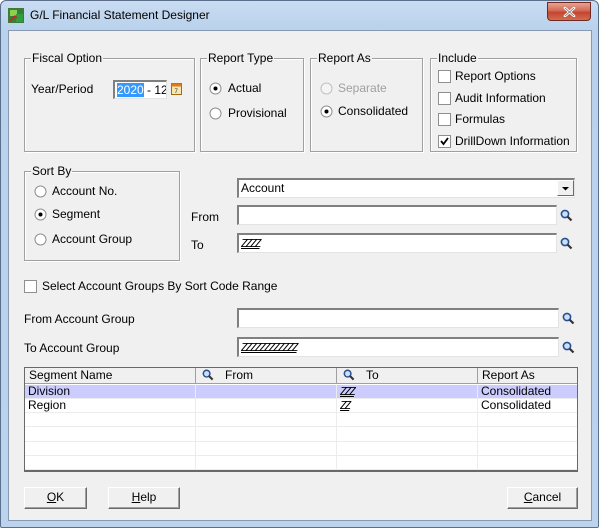 The image size is (599, 528). Describe the element at coordinates (110, 392) in the screenshot. I see `cell-segment-name: Division` at that location.